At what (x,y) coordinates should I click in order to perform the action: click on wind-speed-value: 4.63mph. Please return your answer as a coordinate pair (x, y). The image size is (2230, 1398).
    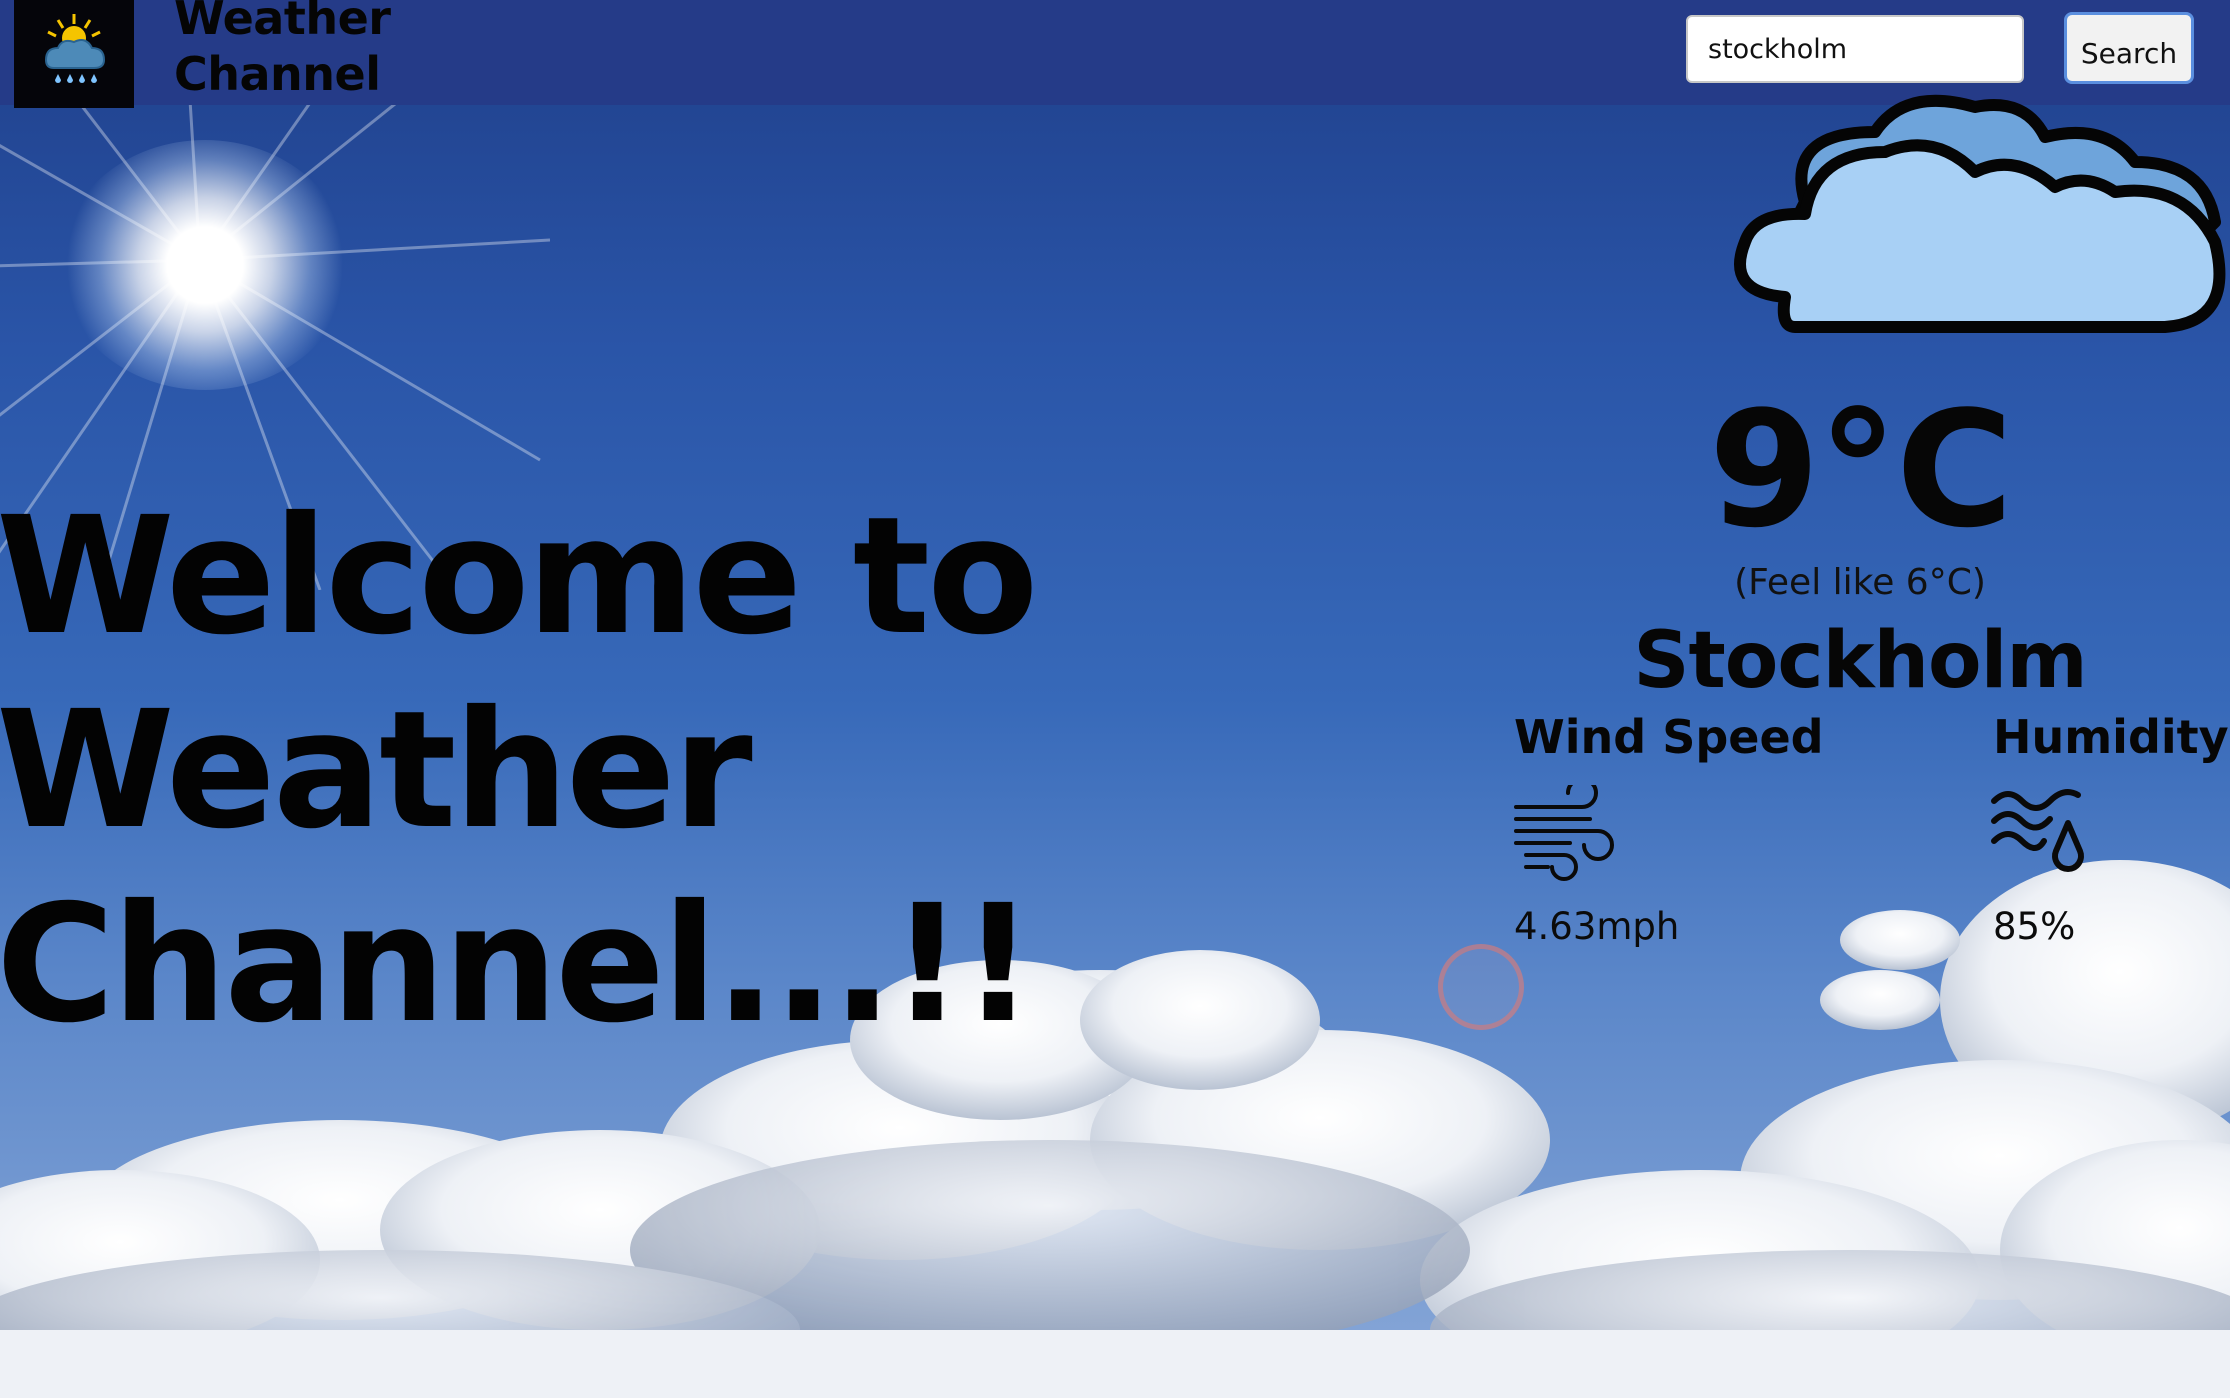
    Looking at the image, I should click on (1597, 926).